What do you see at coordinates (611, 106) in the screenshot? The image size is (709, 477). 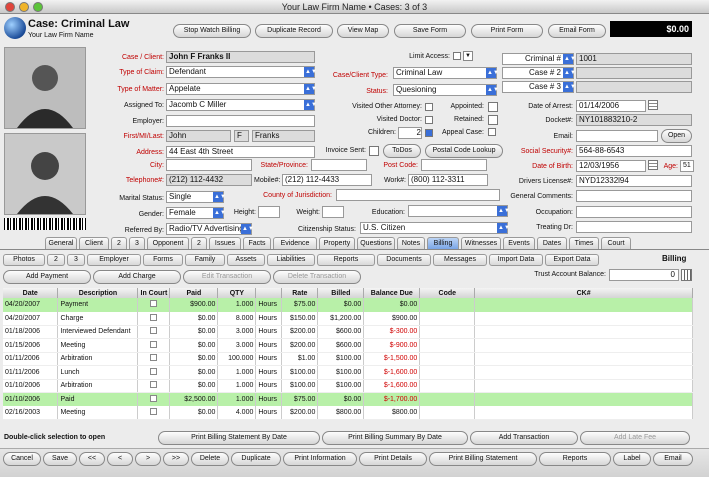 I see `date-of-arrest-field: 01/14/2006` at bounding box center [611, 106].